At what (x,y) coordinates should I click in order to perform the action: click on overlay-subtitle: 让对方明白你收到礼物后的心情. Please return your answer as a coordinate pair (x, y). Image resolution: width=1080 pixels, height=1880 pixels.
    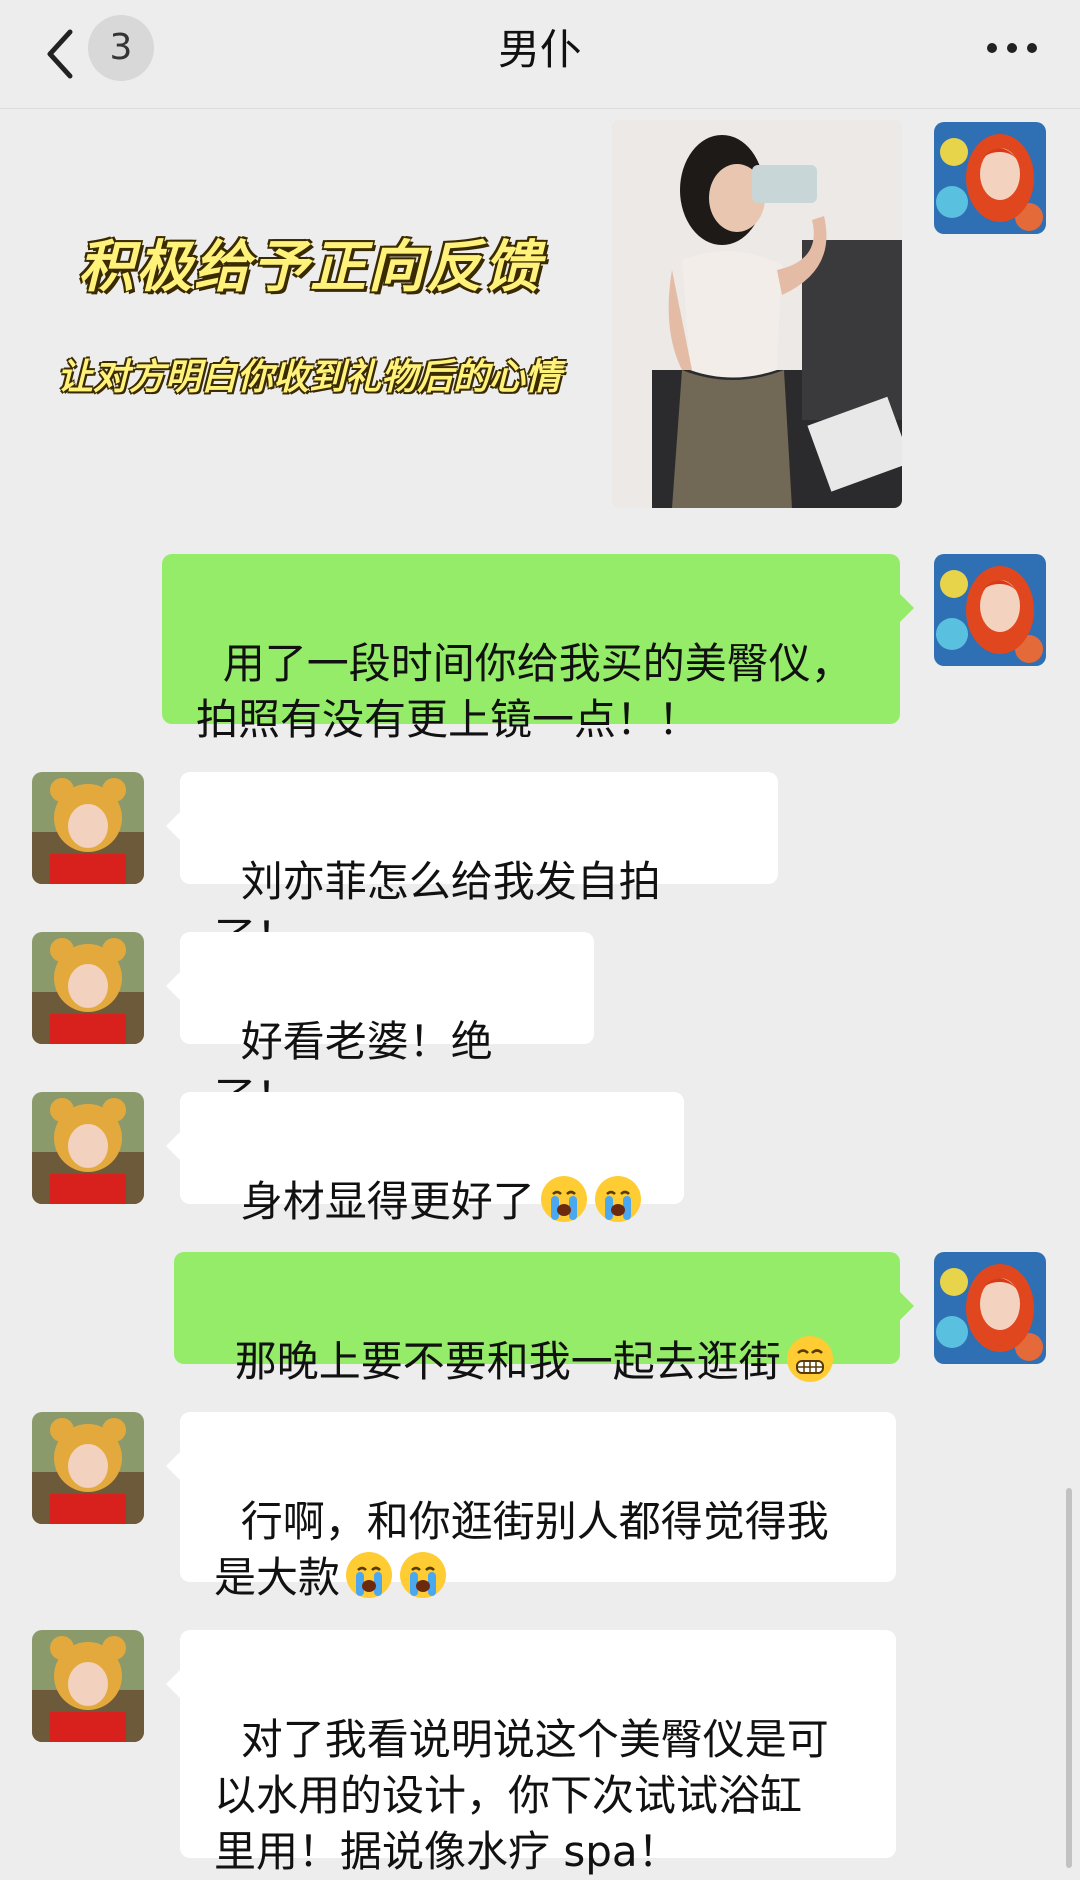
    Looking at the image, I should click on (308, 377).